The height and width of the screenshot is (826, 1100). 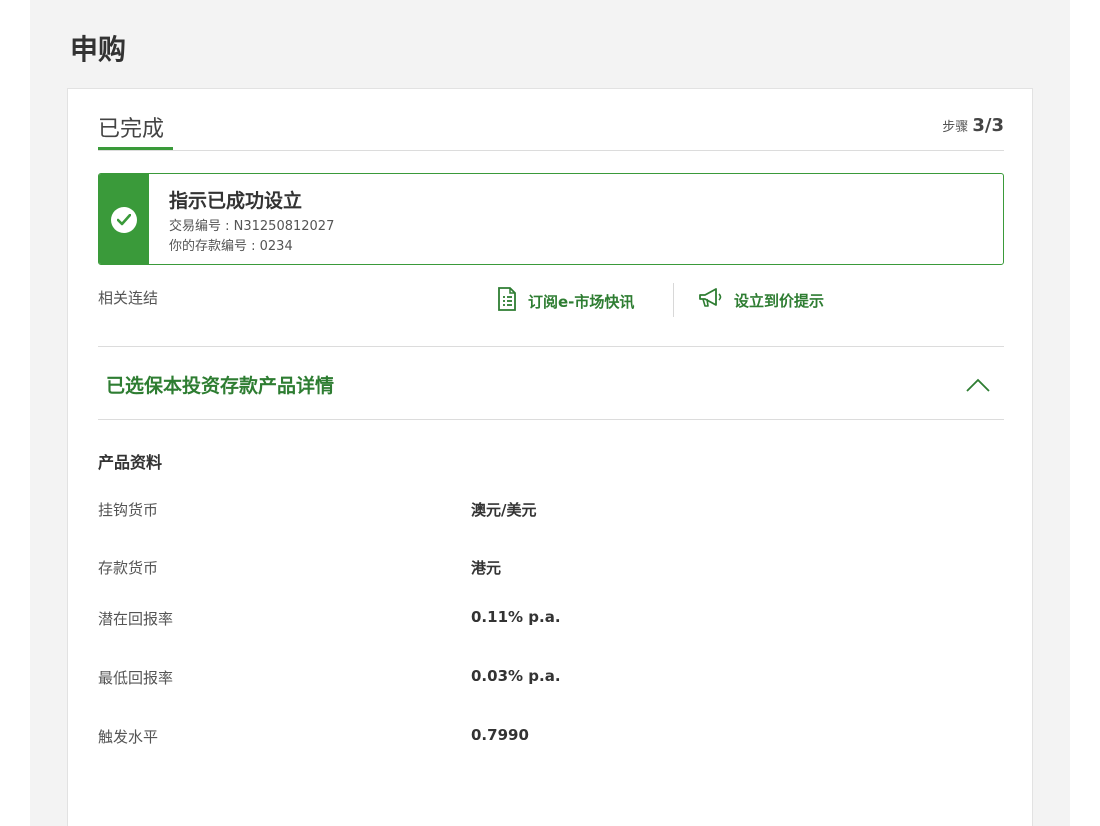 I want to click on step-title: 已完成, so click(x=131, y=129).